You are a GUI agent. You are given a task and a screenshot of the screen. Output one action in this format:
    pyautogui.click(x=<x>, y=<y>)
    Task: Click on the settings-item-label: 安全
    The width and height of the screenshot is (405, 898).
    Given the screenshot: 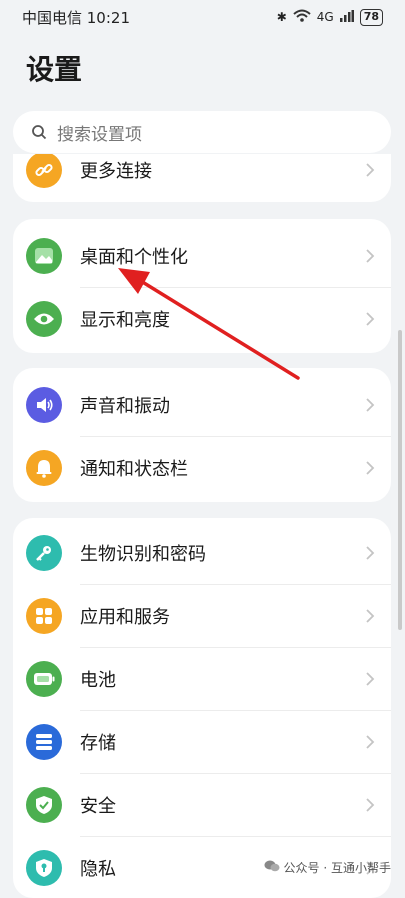 What is the action you would take?
    pyautogui.click(x=98, y=806)
    